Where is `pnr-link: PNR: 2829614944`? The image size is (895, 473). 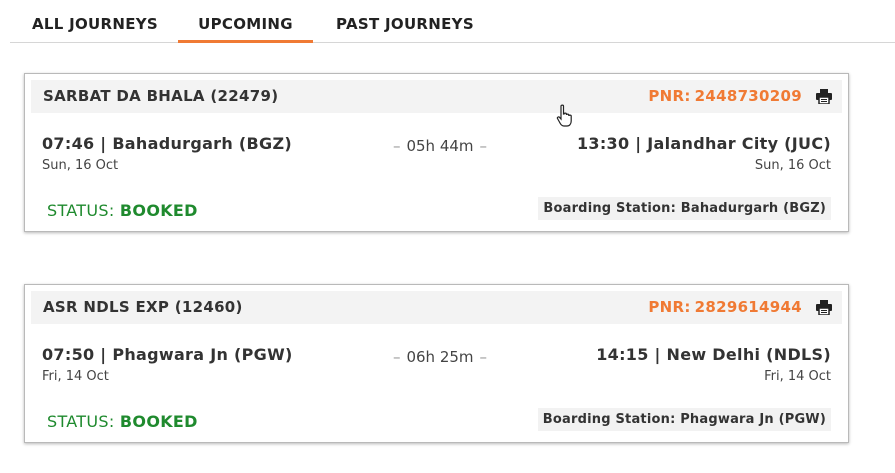 pnr-link: PNR: 2829614944 is located at coordinates (725, 307).